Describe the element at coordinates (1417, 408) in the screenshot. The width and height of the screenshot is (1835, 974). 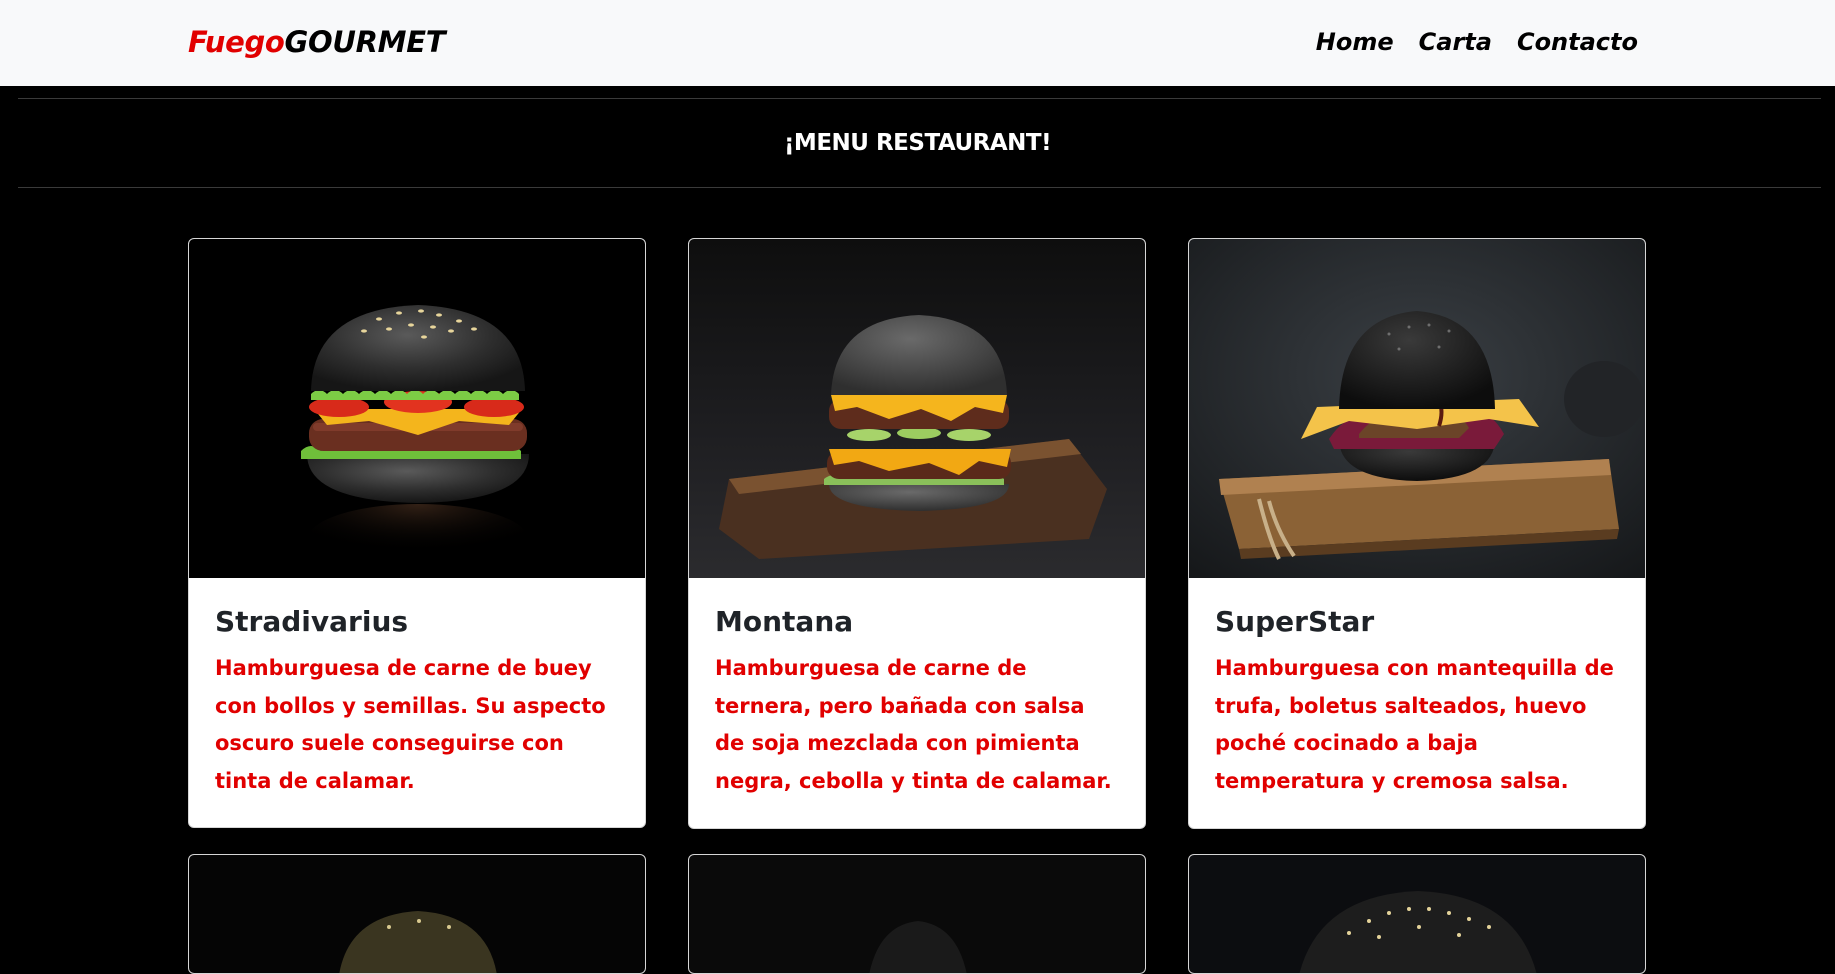
I see `burger-image-superstar` at that location.